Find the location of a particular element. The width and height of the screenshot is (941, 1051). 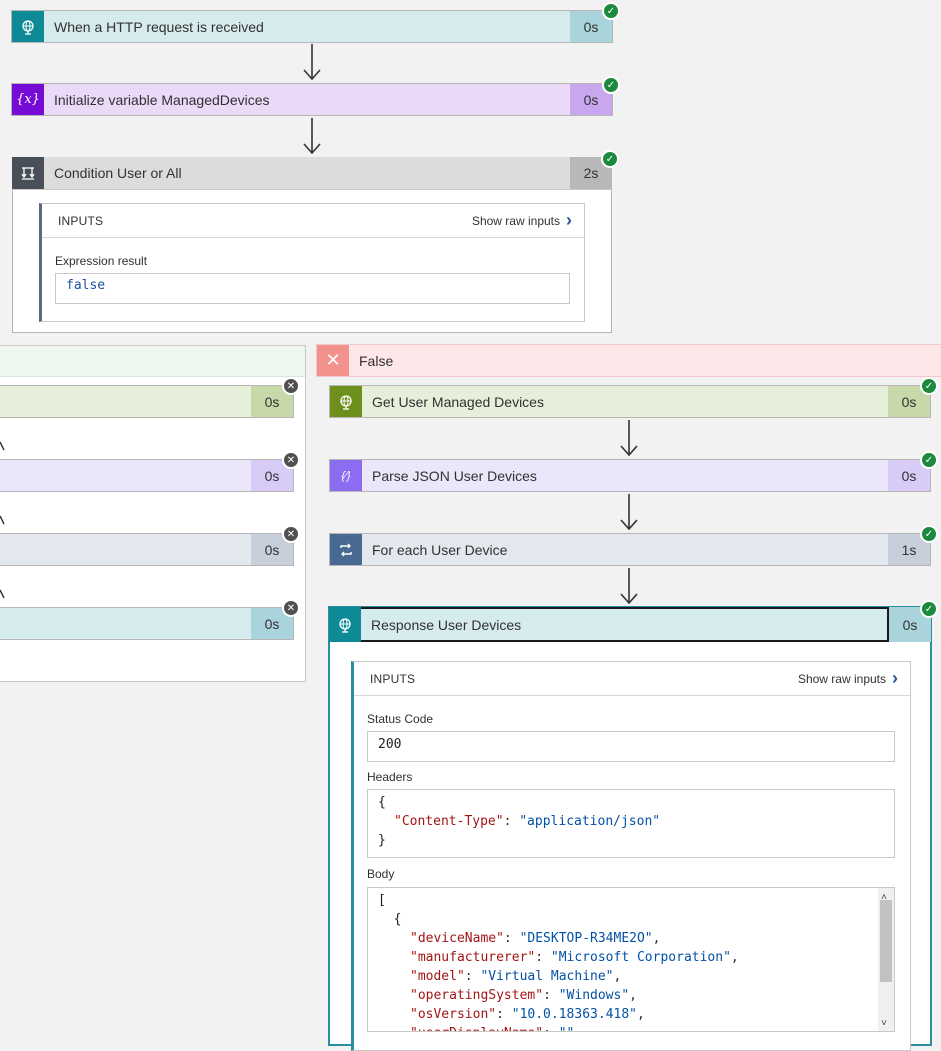

step-title: Initialize variable ManagedDevices is located at coordinates (162, 99).